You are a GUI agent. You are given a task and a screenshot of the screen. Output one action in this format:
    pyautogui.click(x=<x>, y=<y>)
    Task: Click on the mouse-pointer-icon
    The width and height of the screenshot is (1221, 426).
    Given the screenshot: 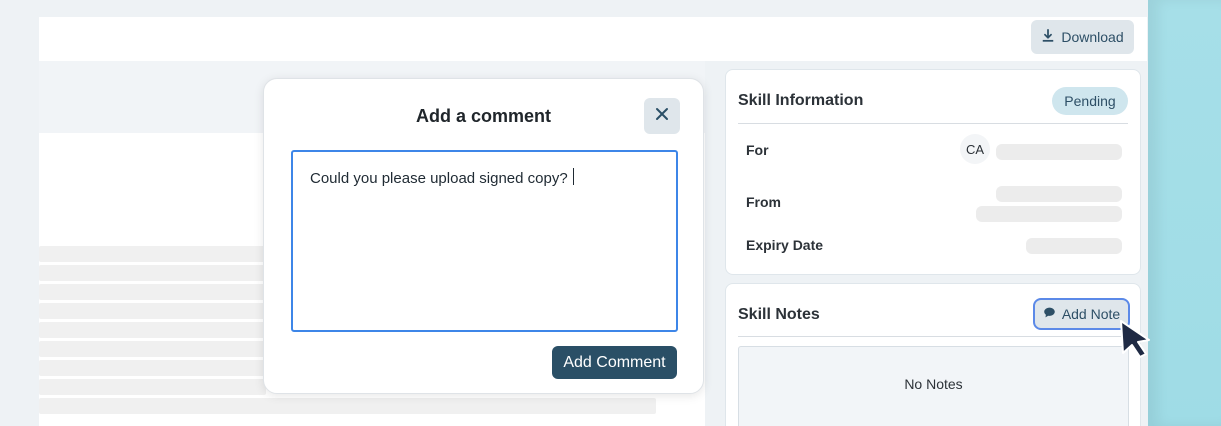 What is the action you would take?
    pyautogui.click(x=1136, y=339)
    